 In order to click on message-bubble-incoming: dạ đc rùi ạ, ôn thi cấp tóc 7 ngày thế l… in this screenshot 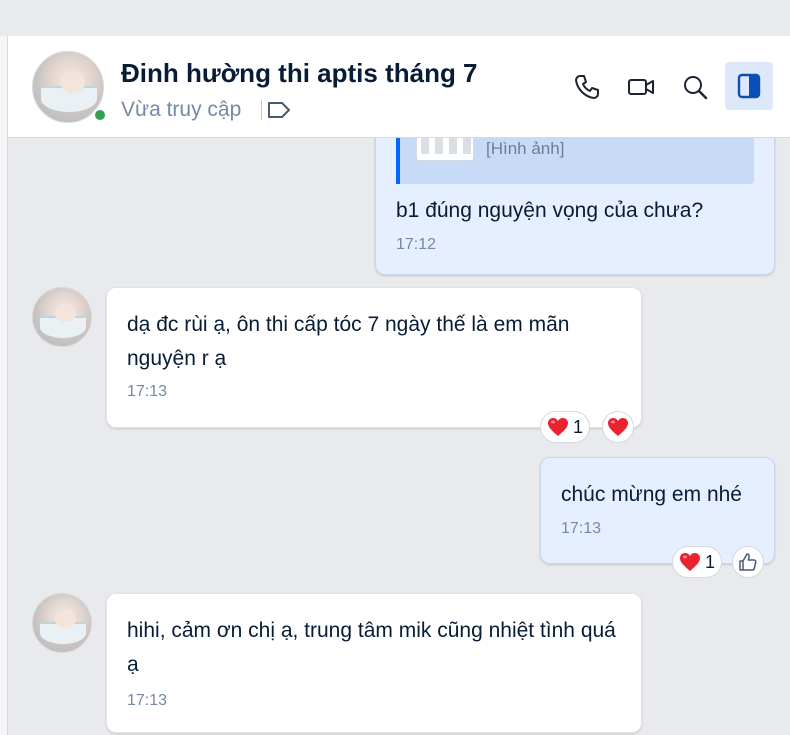, I will do `click(374, 357)`.